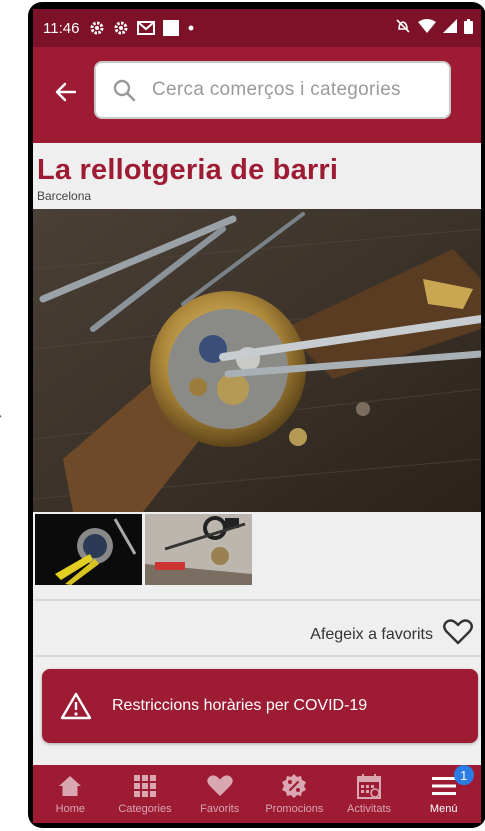 This screenshot has width=485, height=831. Describe the element at coordinates (171, 28) in the screenshot. I see `square-icon` at that location.